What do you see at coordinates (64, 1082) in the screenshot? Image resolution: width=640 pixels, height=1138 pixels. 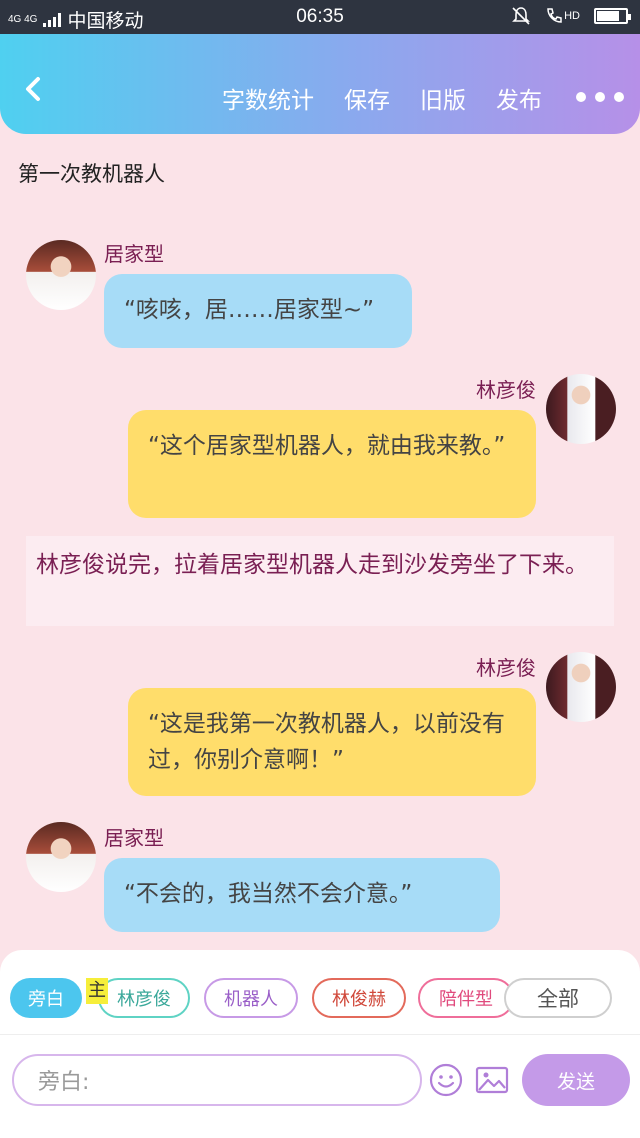 I see `input-placeholder: 旁白:` at bounding box center [64, 1082].